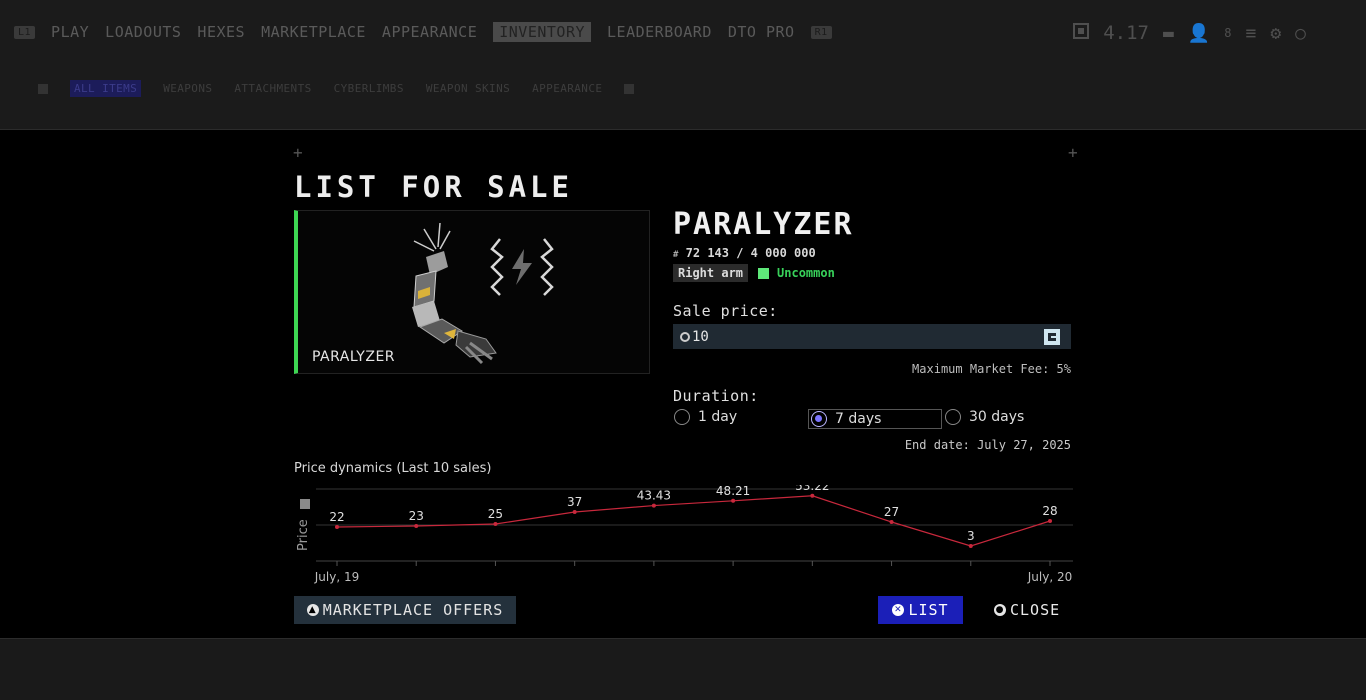  Describe the element at coordinates (763, 224) in the screenshot. I see `item-name: PARALYZER` at that location.